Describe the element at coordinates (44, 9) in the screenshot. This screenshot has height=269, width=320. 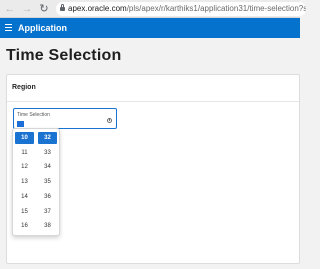
I see `reload-icon: ↻` at that location.